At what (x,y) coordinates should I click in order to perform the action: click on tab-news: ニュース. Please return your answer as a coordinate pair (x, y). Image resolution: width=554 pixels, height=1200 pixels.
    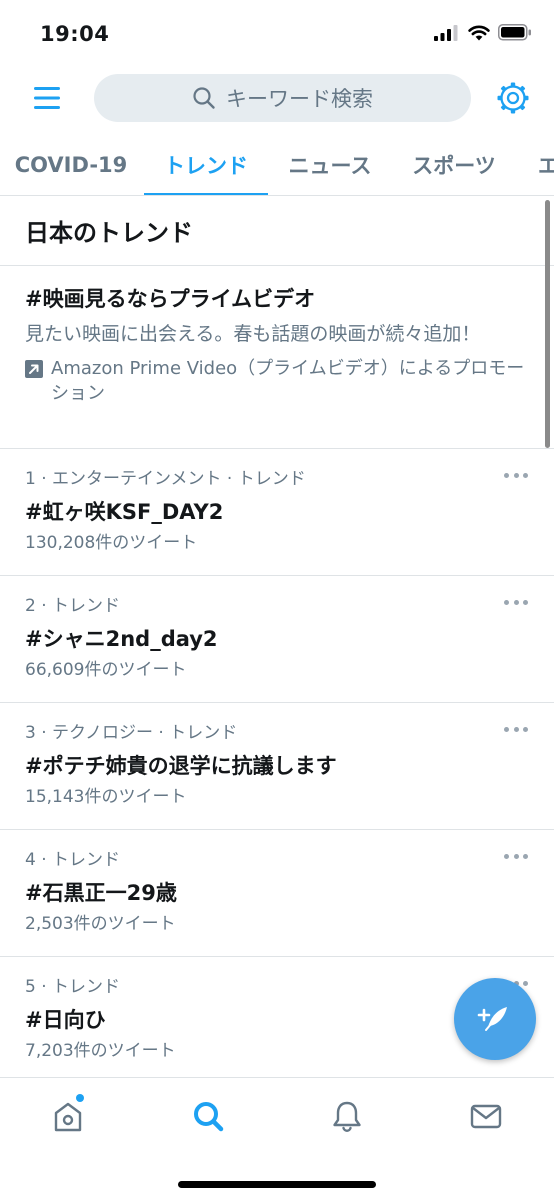
    Looking at the image, I should click on (330, 164).